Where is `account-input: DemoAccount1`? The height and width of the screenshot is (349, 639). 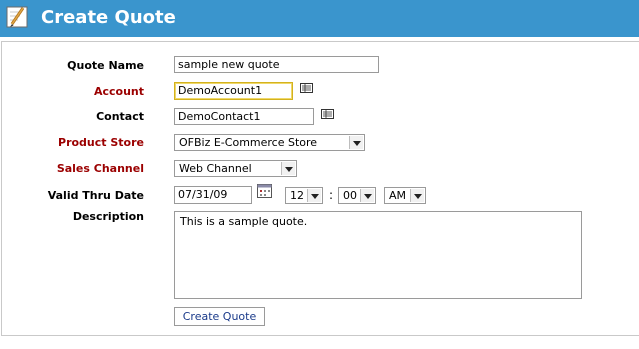 account-input: DemoAccount1 is located at coordinates (233, 91).